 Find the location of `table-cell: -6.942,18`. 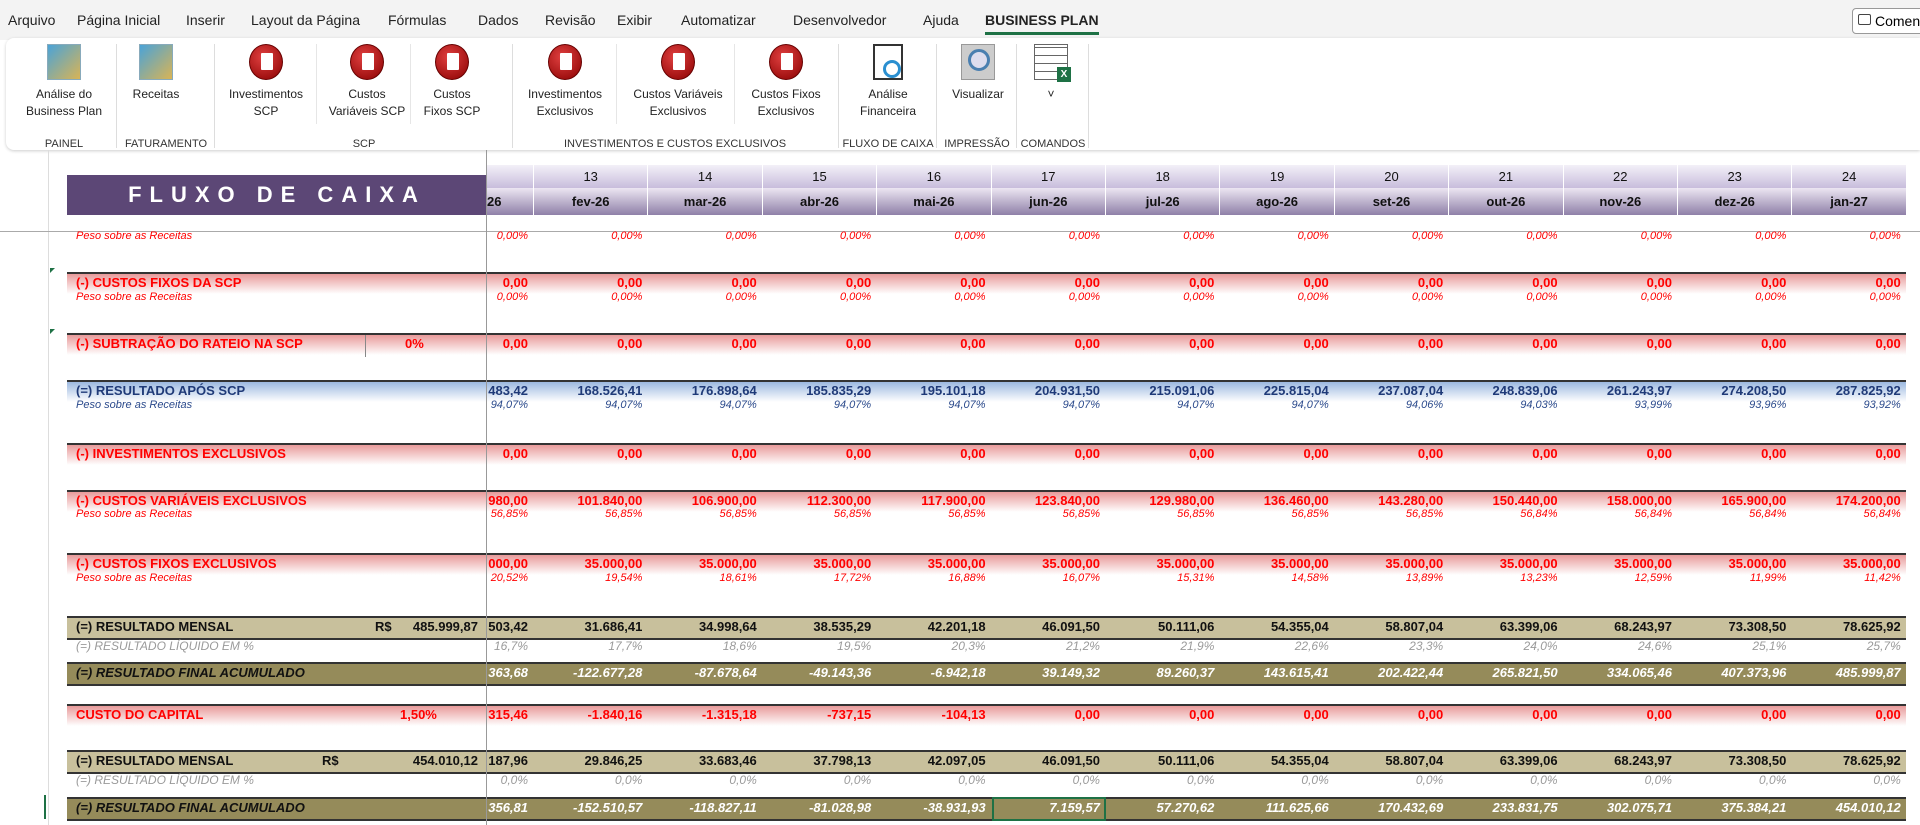

table-cell: -6.942,18 is located at coordinates (934, 672).